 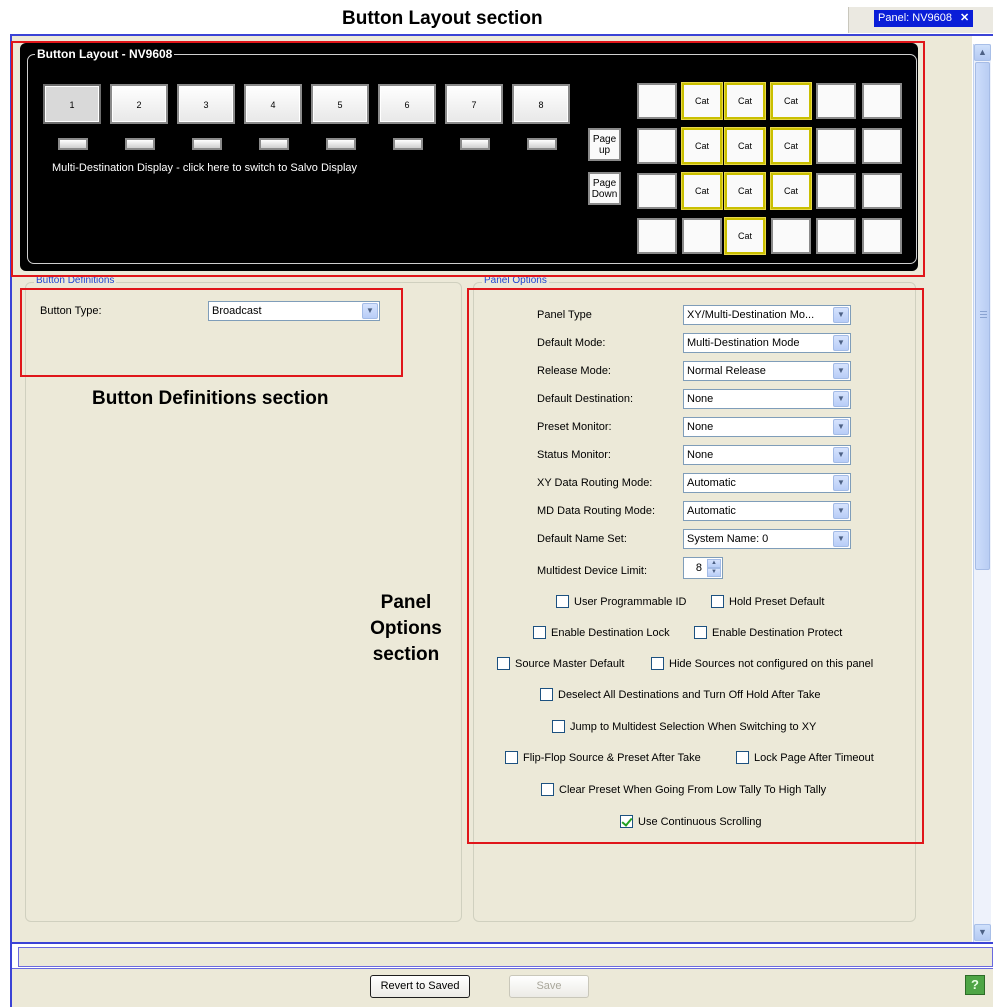 What do you see at coordinates (964, 18) in the screenshot?
I see `close-icon: ✕` at bounding box center [964, 18].